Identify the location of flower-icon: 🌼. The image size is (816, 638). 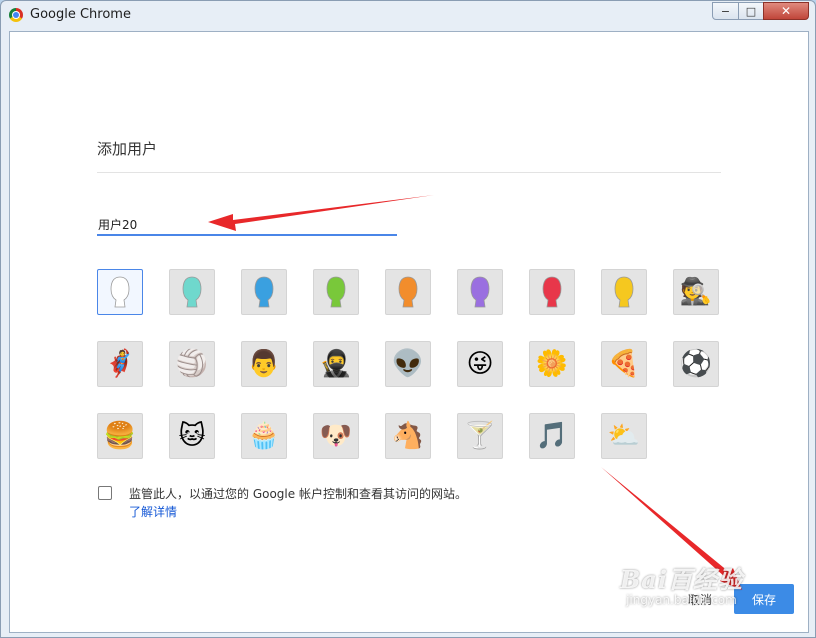
(552, 364).